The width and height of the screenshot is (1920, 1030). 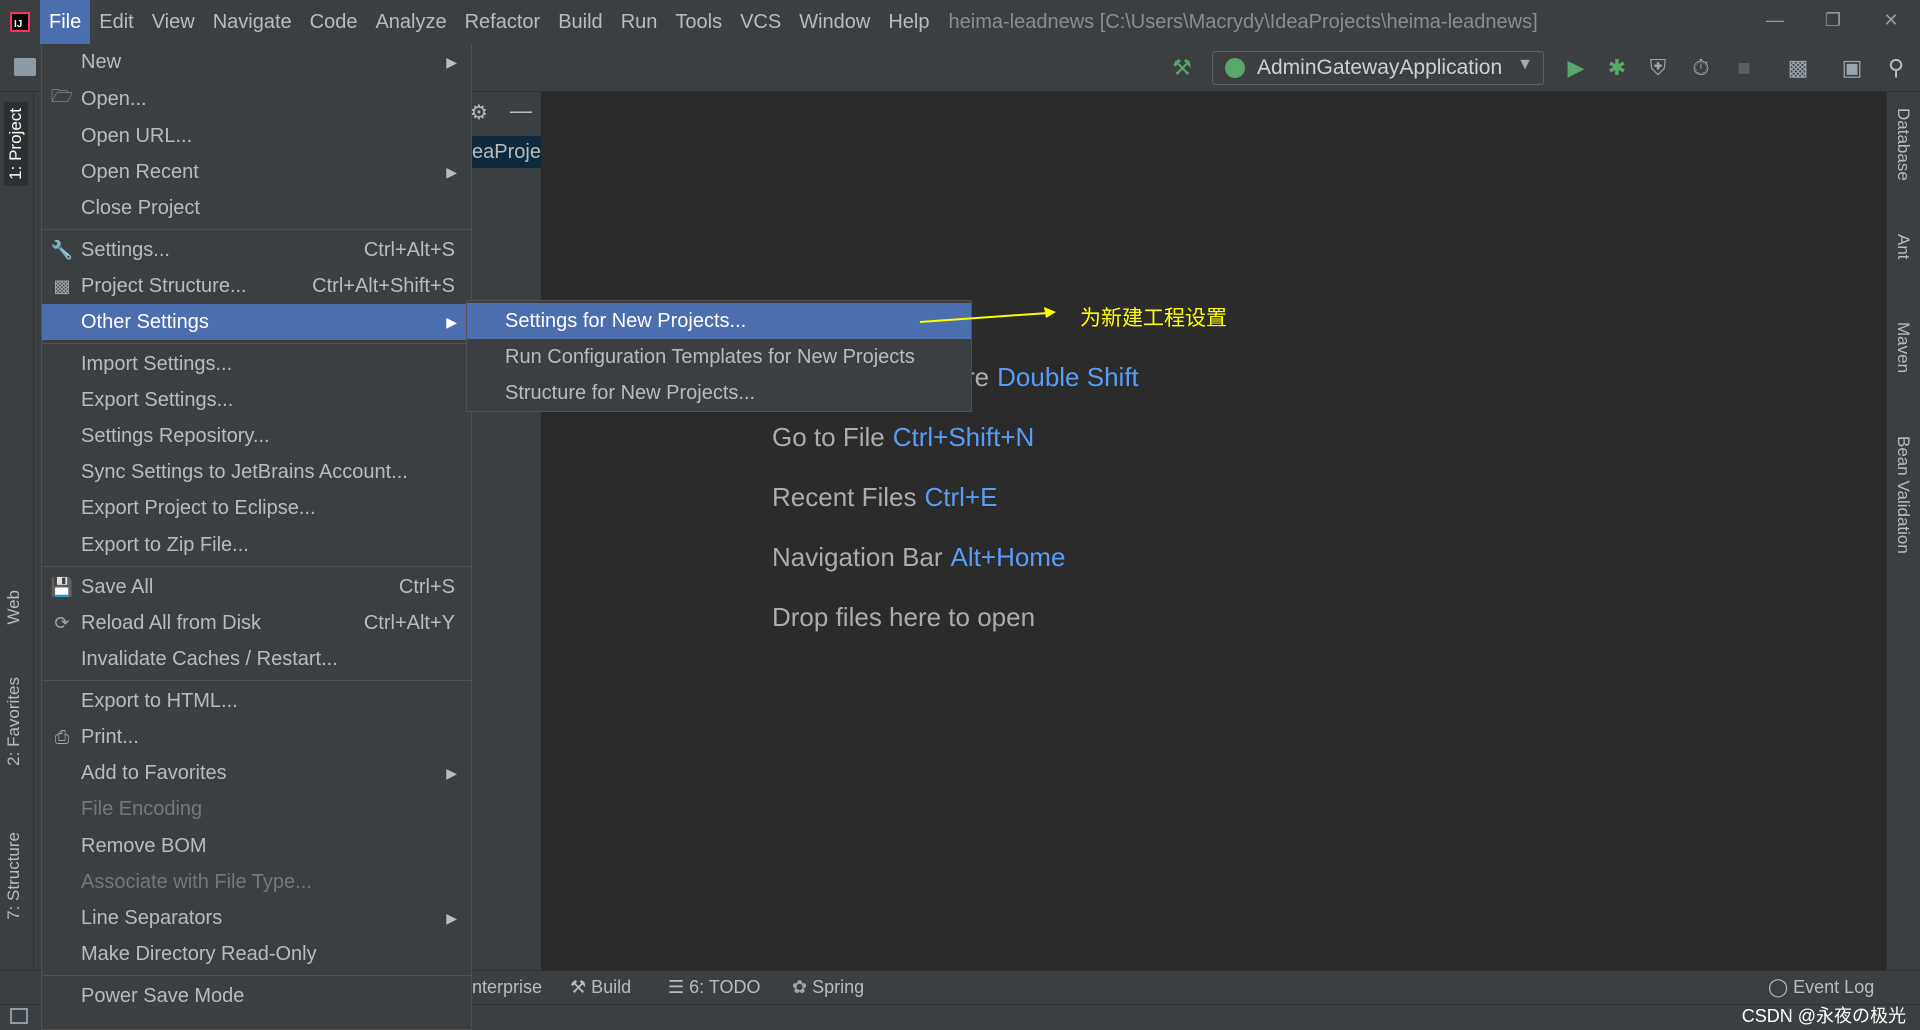 What do you see at coordinates (256, 918) in the screenshot?
I see `menu-item-line-separators: Line Separators ▶` at bounding box center [256, 918].